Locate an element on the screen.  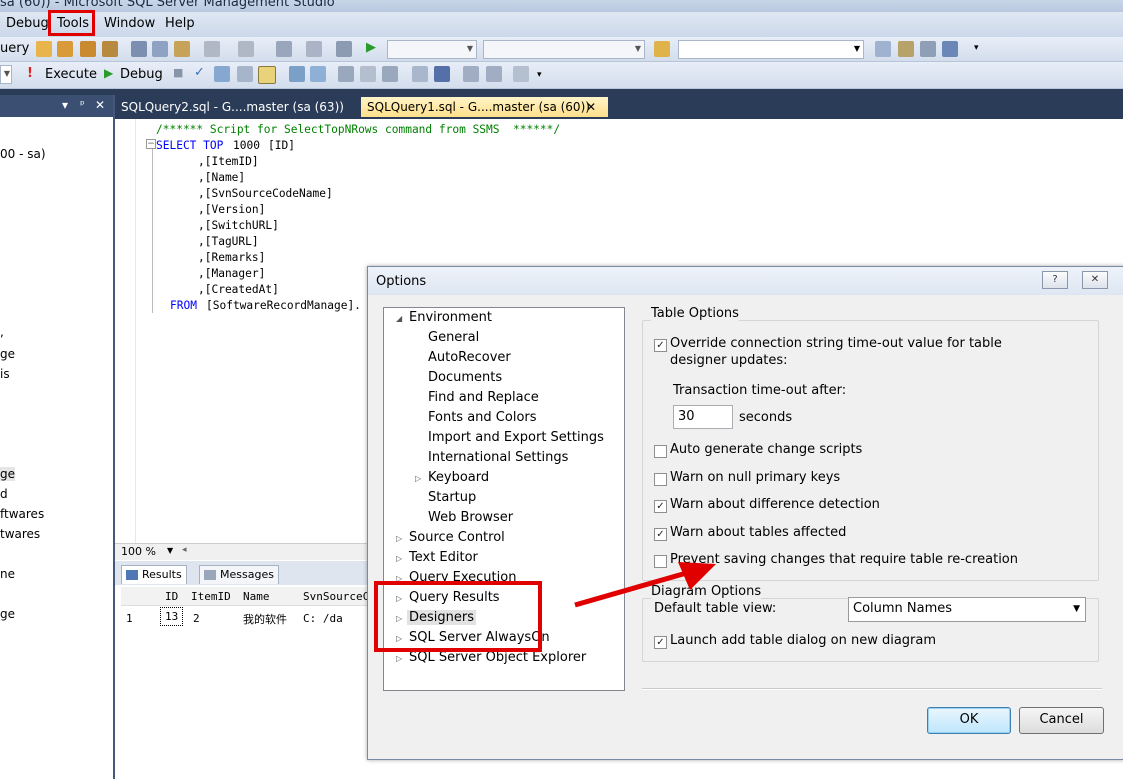
indent-left-icon is located at coordinates (471, 74).